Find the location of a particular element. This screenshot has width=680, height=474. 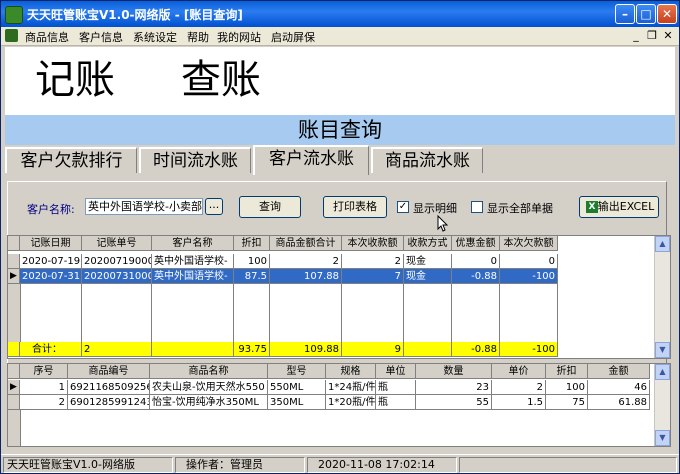

close-button: ✕ is located at coordinates (667, 14).